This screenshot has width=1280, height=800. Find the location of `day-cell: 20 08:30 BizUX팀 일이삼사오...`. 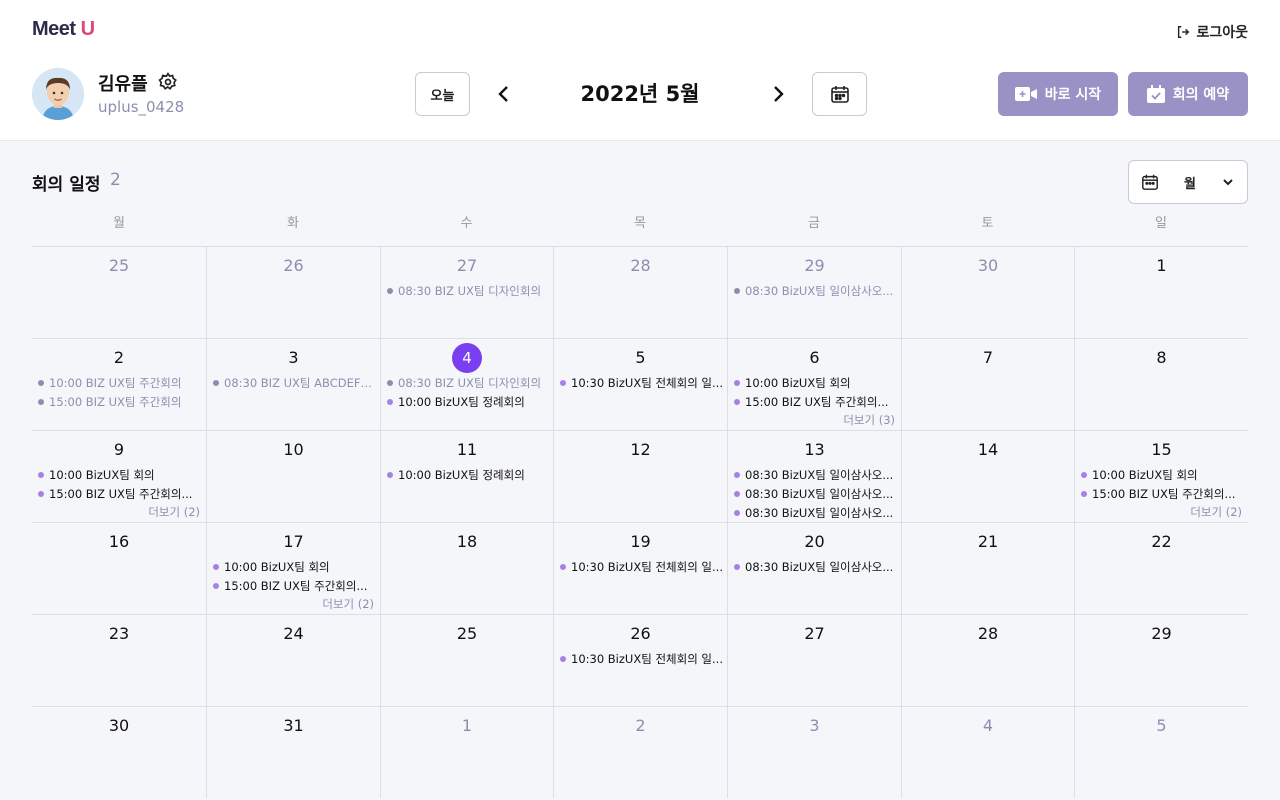

day-cell: 20 08:30 BizUX팀 일이삼사오... is located at coordinates (814, 568).